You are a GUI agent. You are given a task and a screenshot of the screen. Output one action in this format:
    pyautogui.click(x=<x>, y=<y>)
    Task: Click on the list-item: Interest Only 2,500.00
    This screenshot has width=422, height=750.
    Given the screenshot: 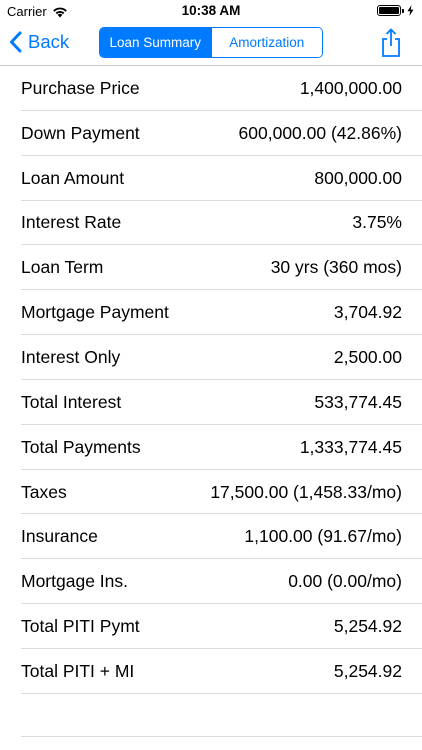 What is the action you would take?
    pyautogui.click(x=211, y=357)
    